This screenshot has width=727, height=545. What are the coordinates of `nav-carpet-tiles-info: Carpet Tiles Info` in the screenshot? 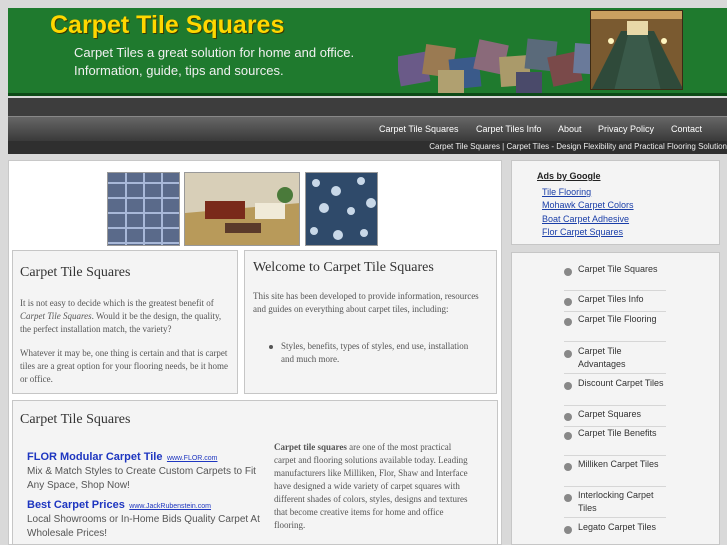 It's located at (509, 129).